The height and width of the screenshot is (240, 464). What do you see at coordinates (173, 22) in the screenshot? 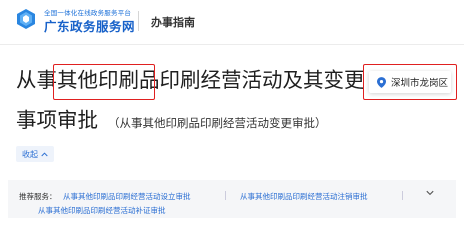
I see `section-title: 办事指南` at bounding box center [173, 22].